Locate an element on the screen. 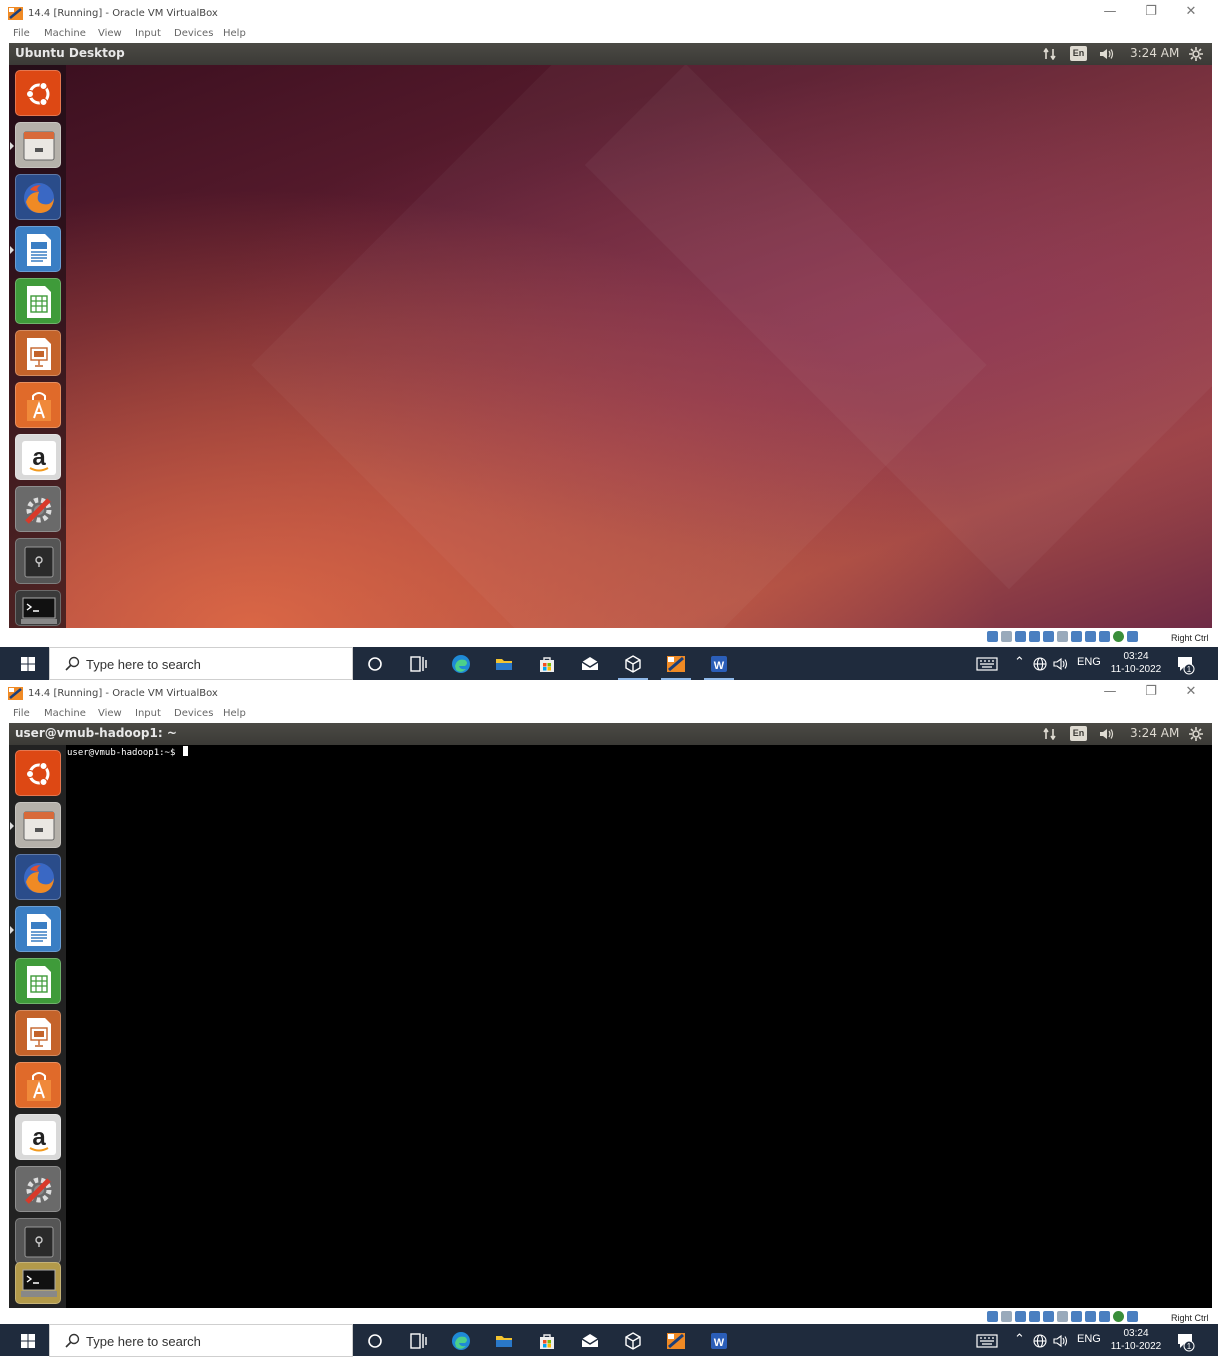 Image resolution: width=1218 pixels, height=1357 pixels. menu-view: View is located at coordinates (110, 33).